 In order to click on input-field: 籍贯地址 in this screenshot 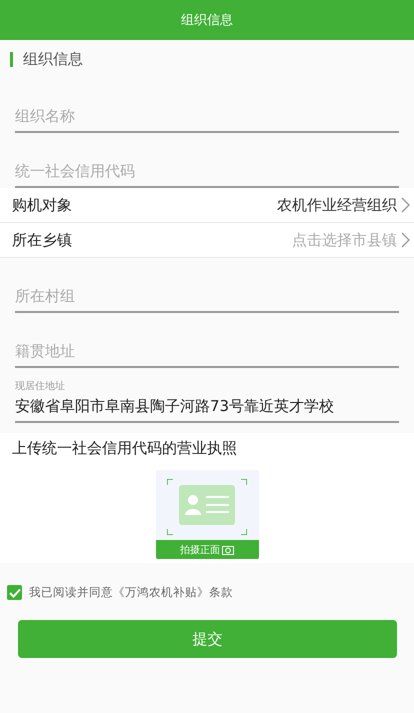, I will do `click(207, 354)`.